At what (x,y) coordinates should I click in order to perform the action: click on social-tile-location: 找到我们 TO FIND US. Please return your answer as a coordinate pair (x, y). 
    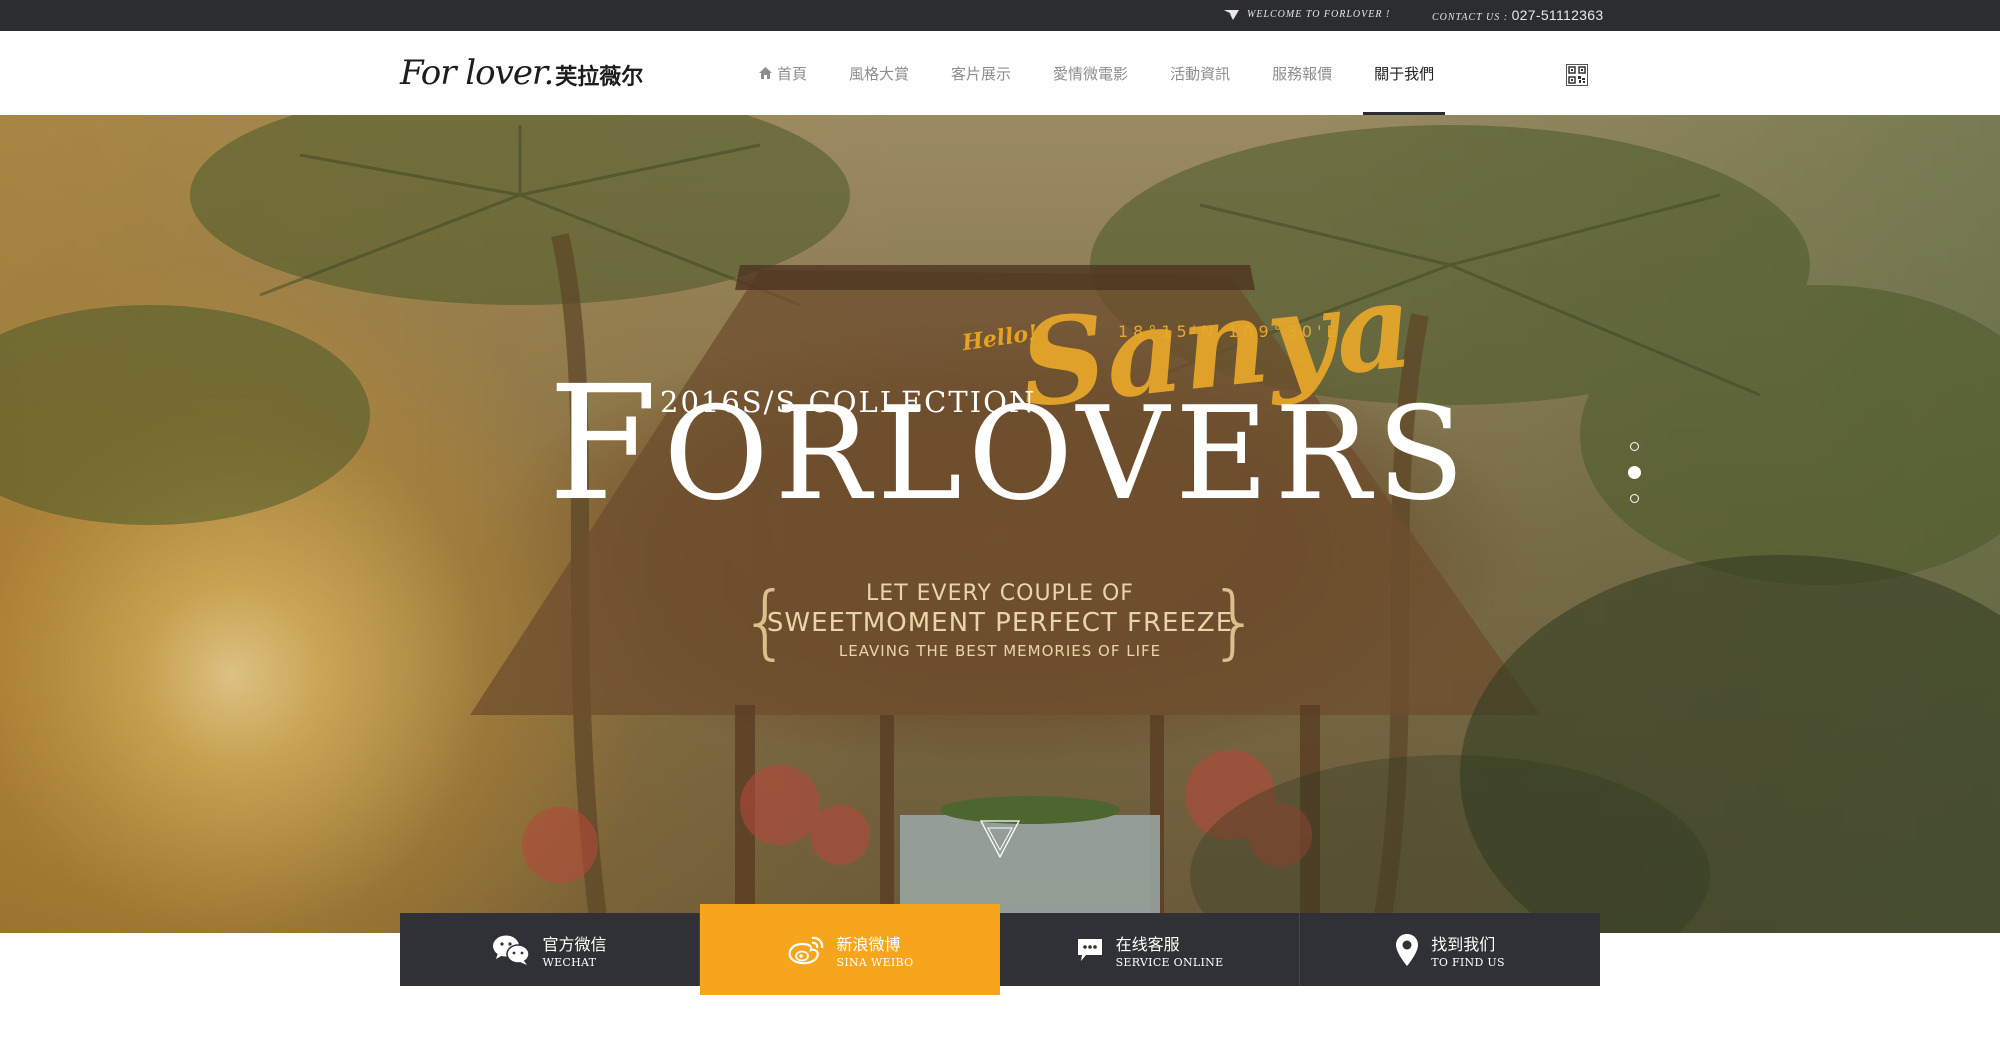
    Looking at the image, I should click on (1450, 949).